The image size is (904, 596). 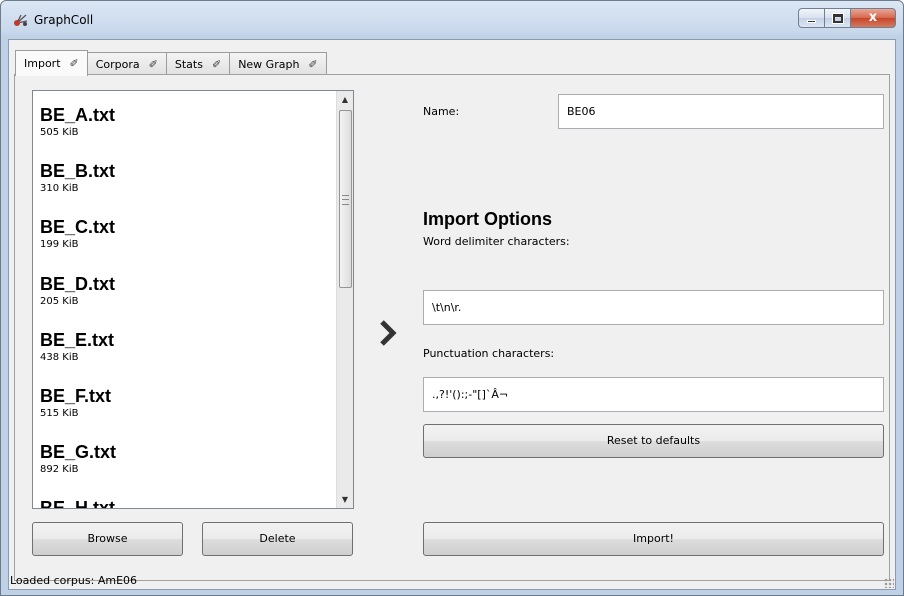 I want to click on file-name: BE_E.txt, so click(x=77, y=340).